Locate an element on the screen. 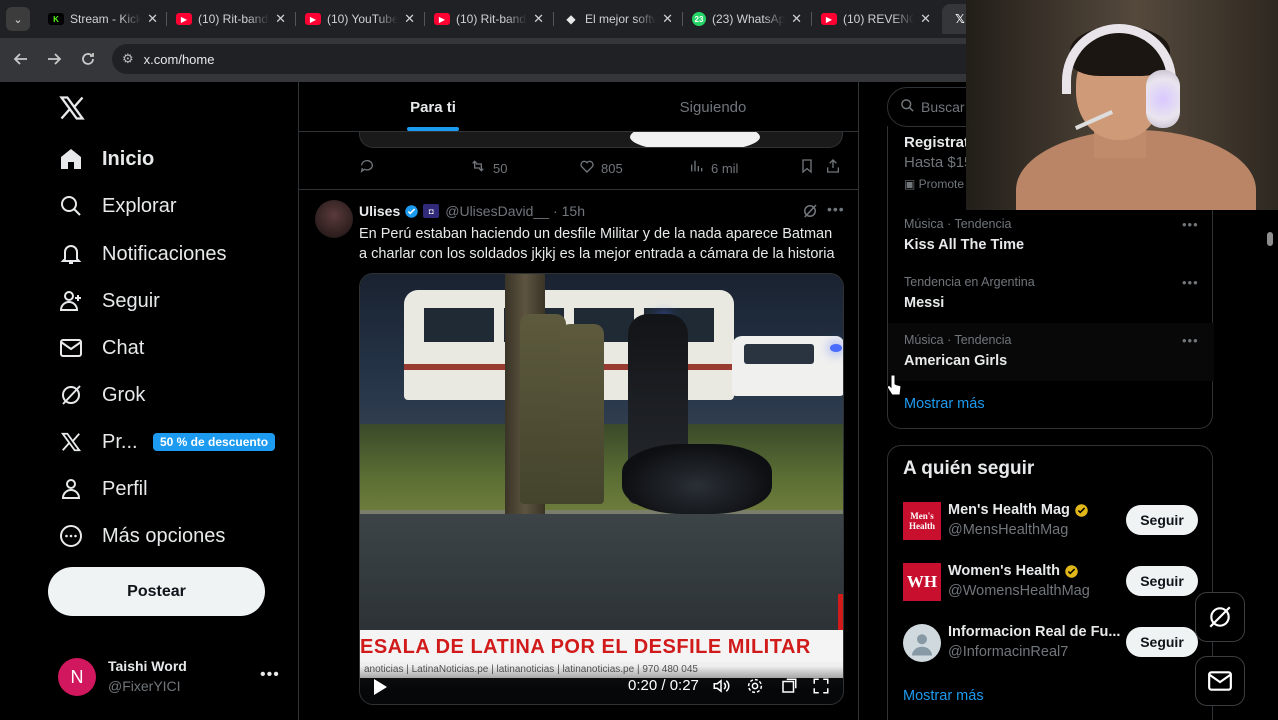 Image resolution: width=1278 pixels, height=720 pixels. previous-post-media is located at coordinates (601, 140).